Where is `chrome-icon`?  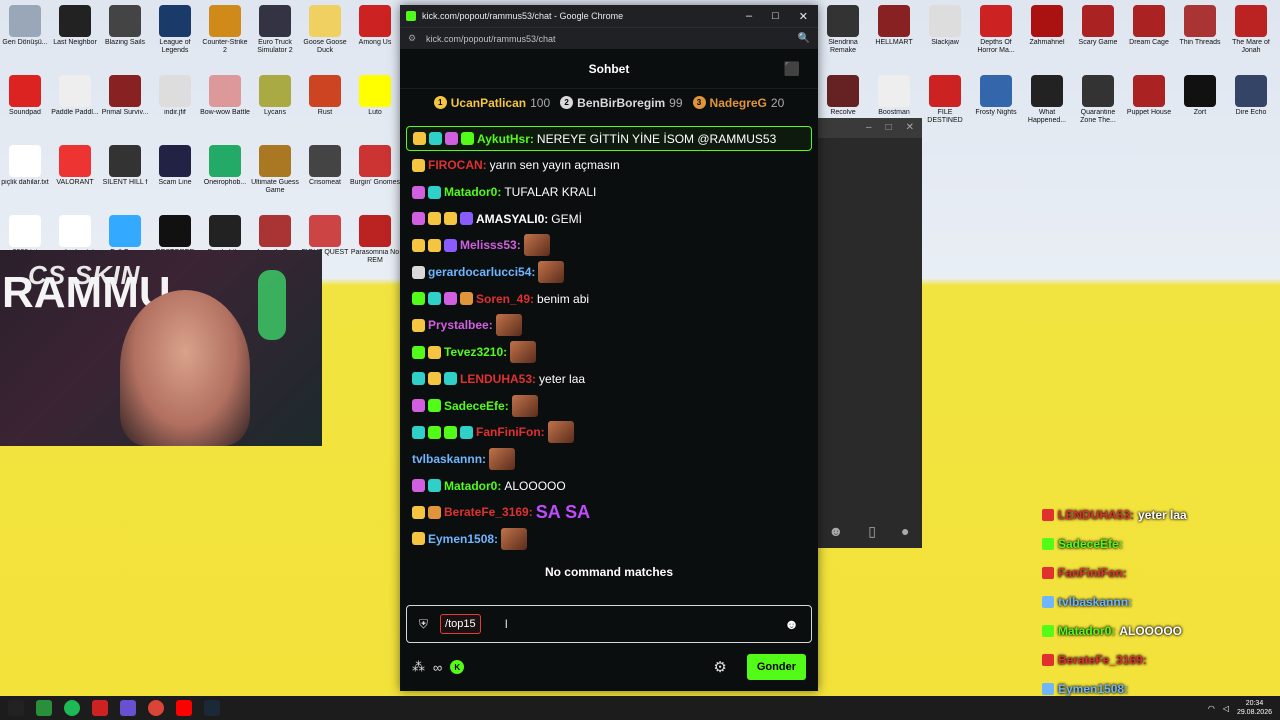 chrome-icon is located at coordinates (156, 708).